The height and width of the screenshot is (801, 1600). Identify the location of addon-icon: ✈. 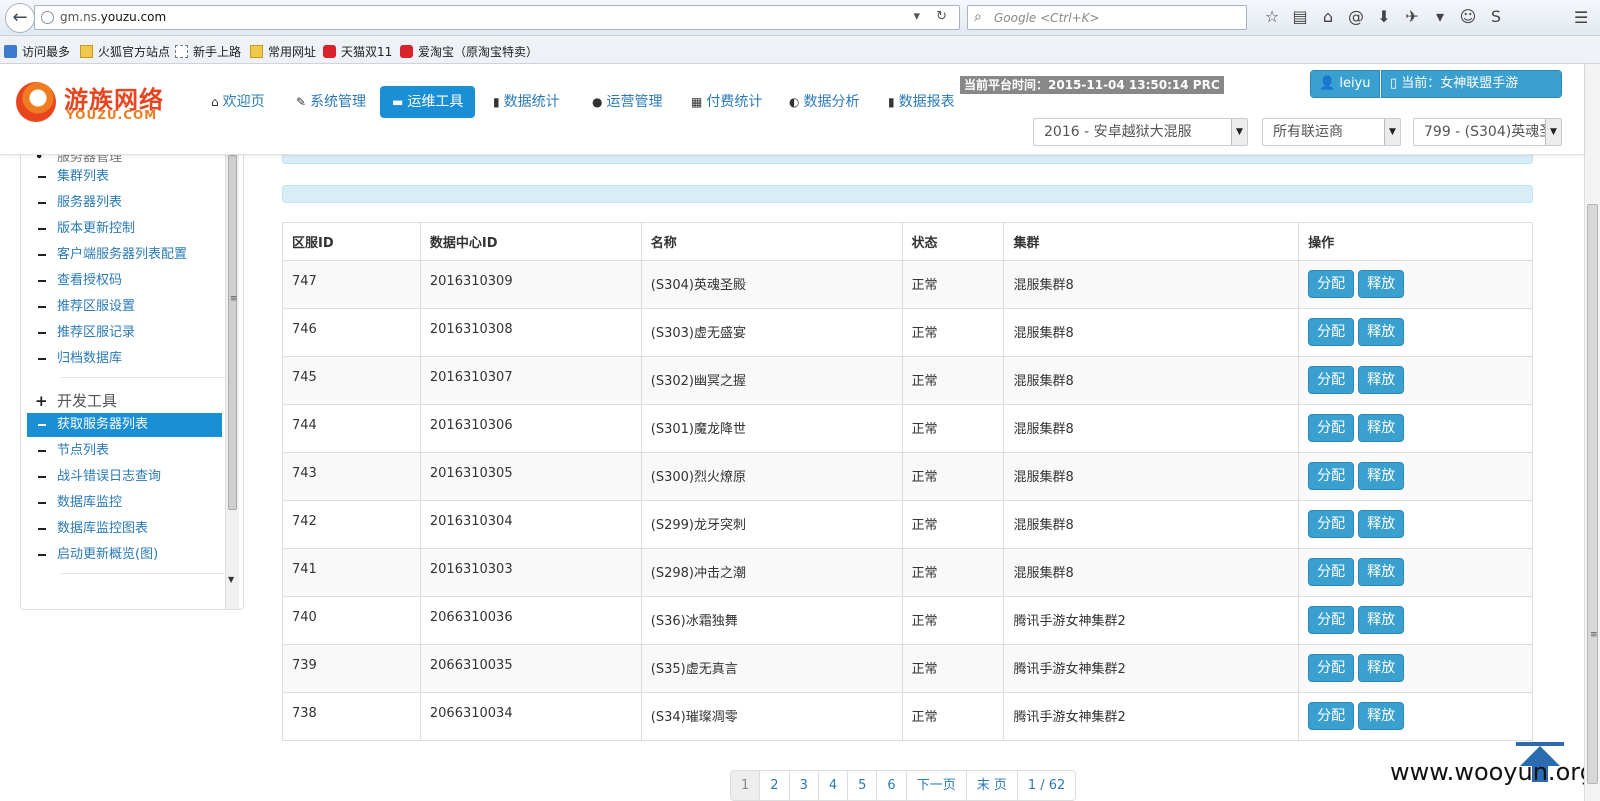
(1412, 16).